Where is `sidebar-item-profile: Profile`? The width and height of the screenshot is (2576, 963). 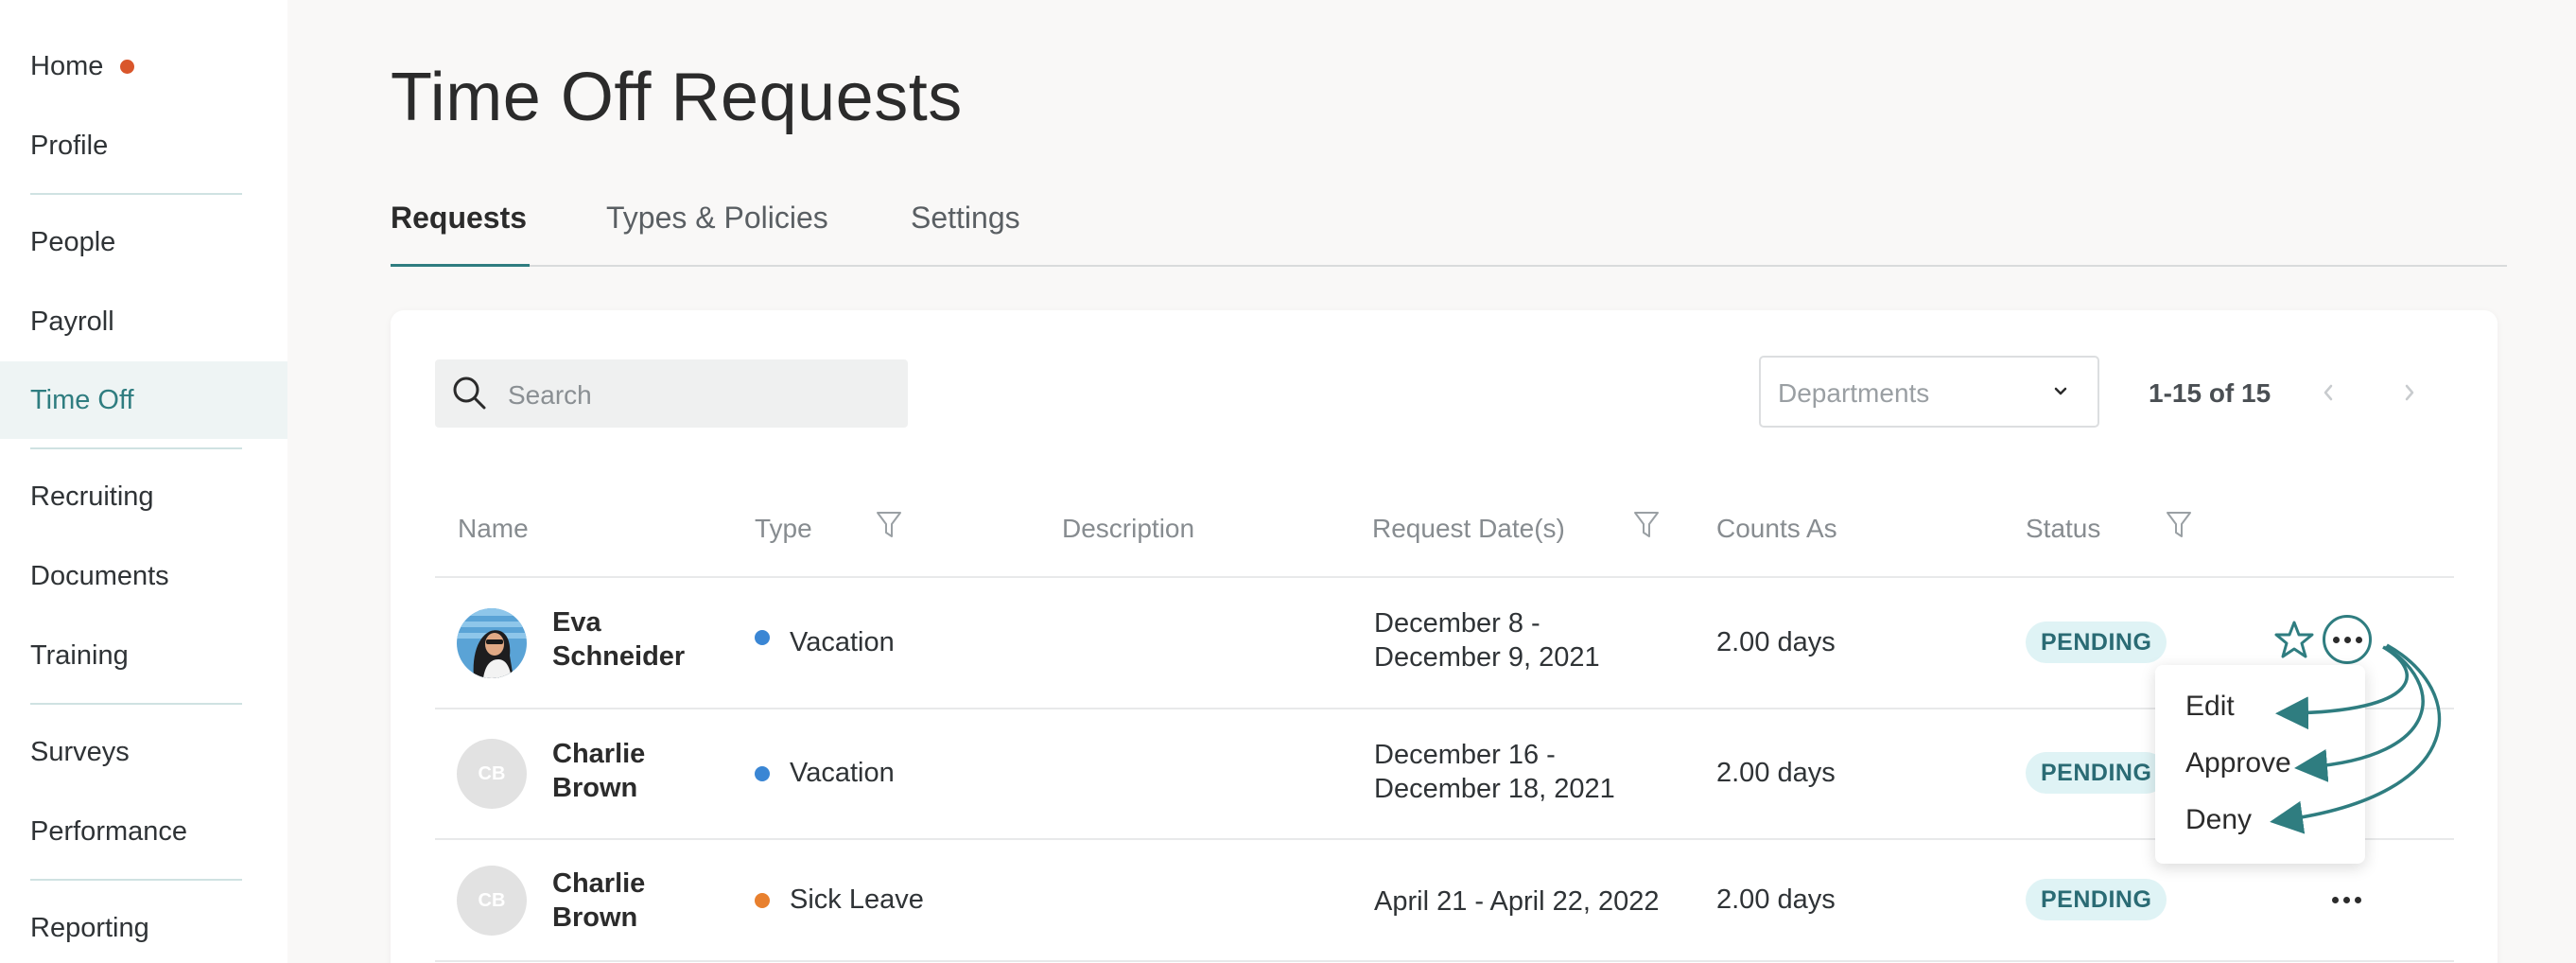 sidebar-item-profile: Profile is located at coordinates (143, 145).